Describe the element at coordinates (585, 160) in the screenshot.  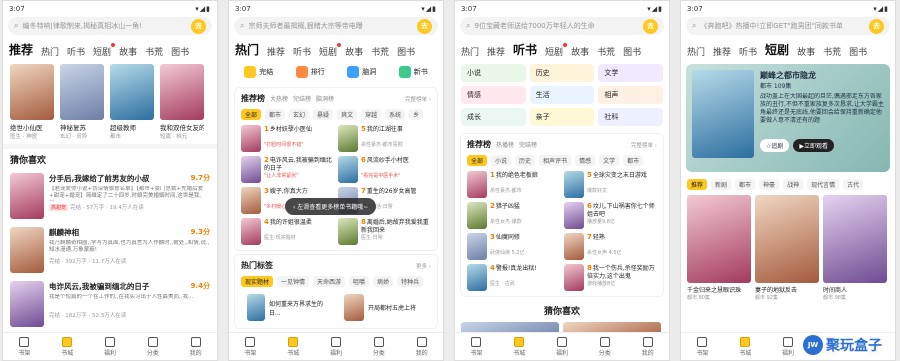
I see `chip: 情感` at that location.